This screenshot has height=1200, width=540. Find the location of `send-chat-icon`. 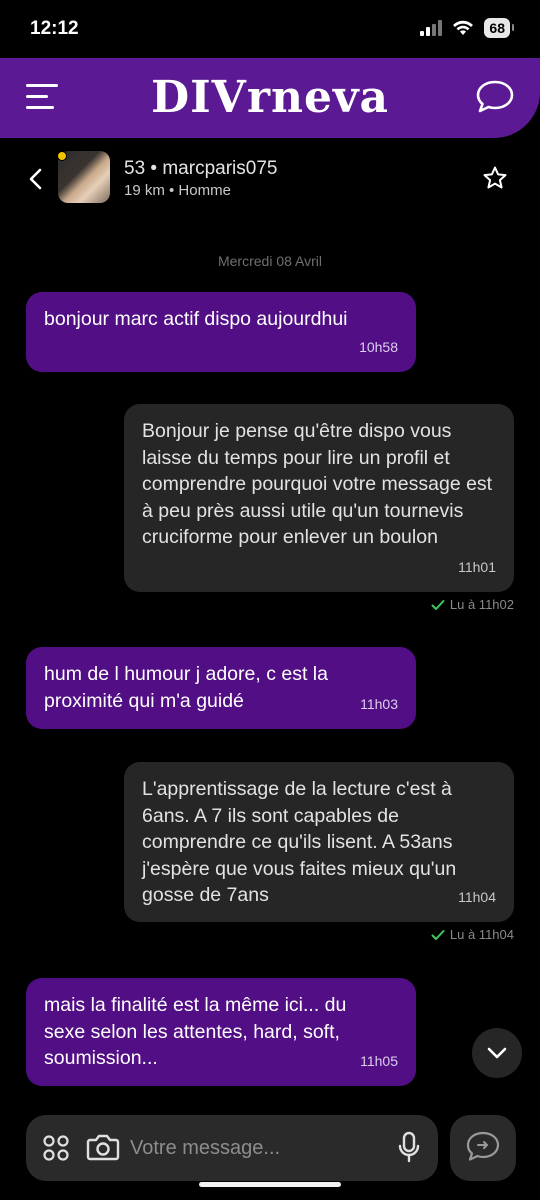

send-chat-icon is located at coordinates (483, 1146).